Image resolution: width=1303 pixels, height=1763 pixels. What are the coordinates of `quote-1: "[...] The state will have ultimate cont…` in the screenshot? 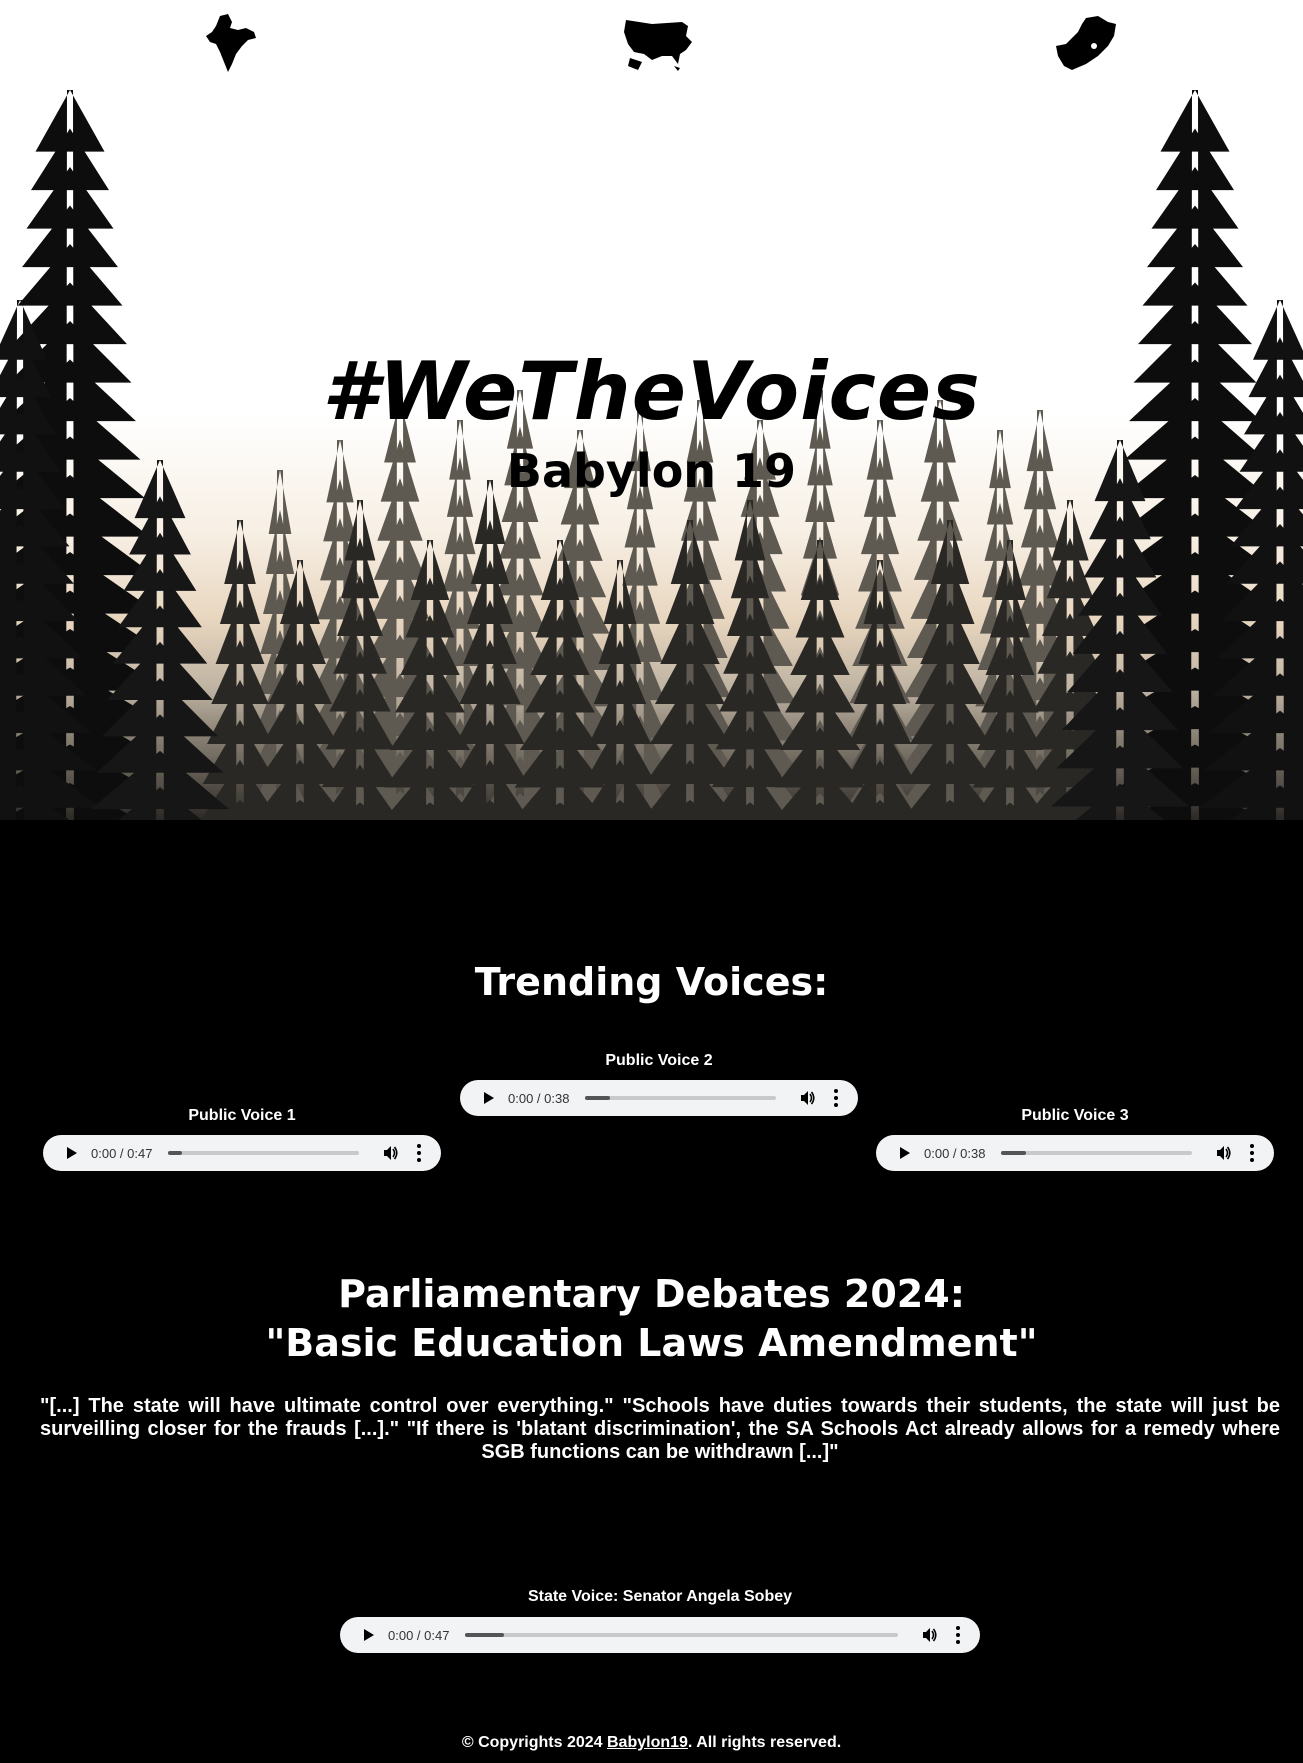 It's located at (327, 1406).